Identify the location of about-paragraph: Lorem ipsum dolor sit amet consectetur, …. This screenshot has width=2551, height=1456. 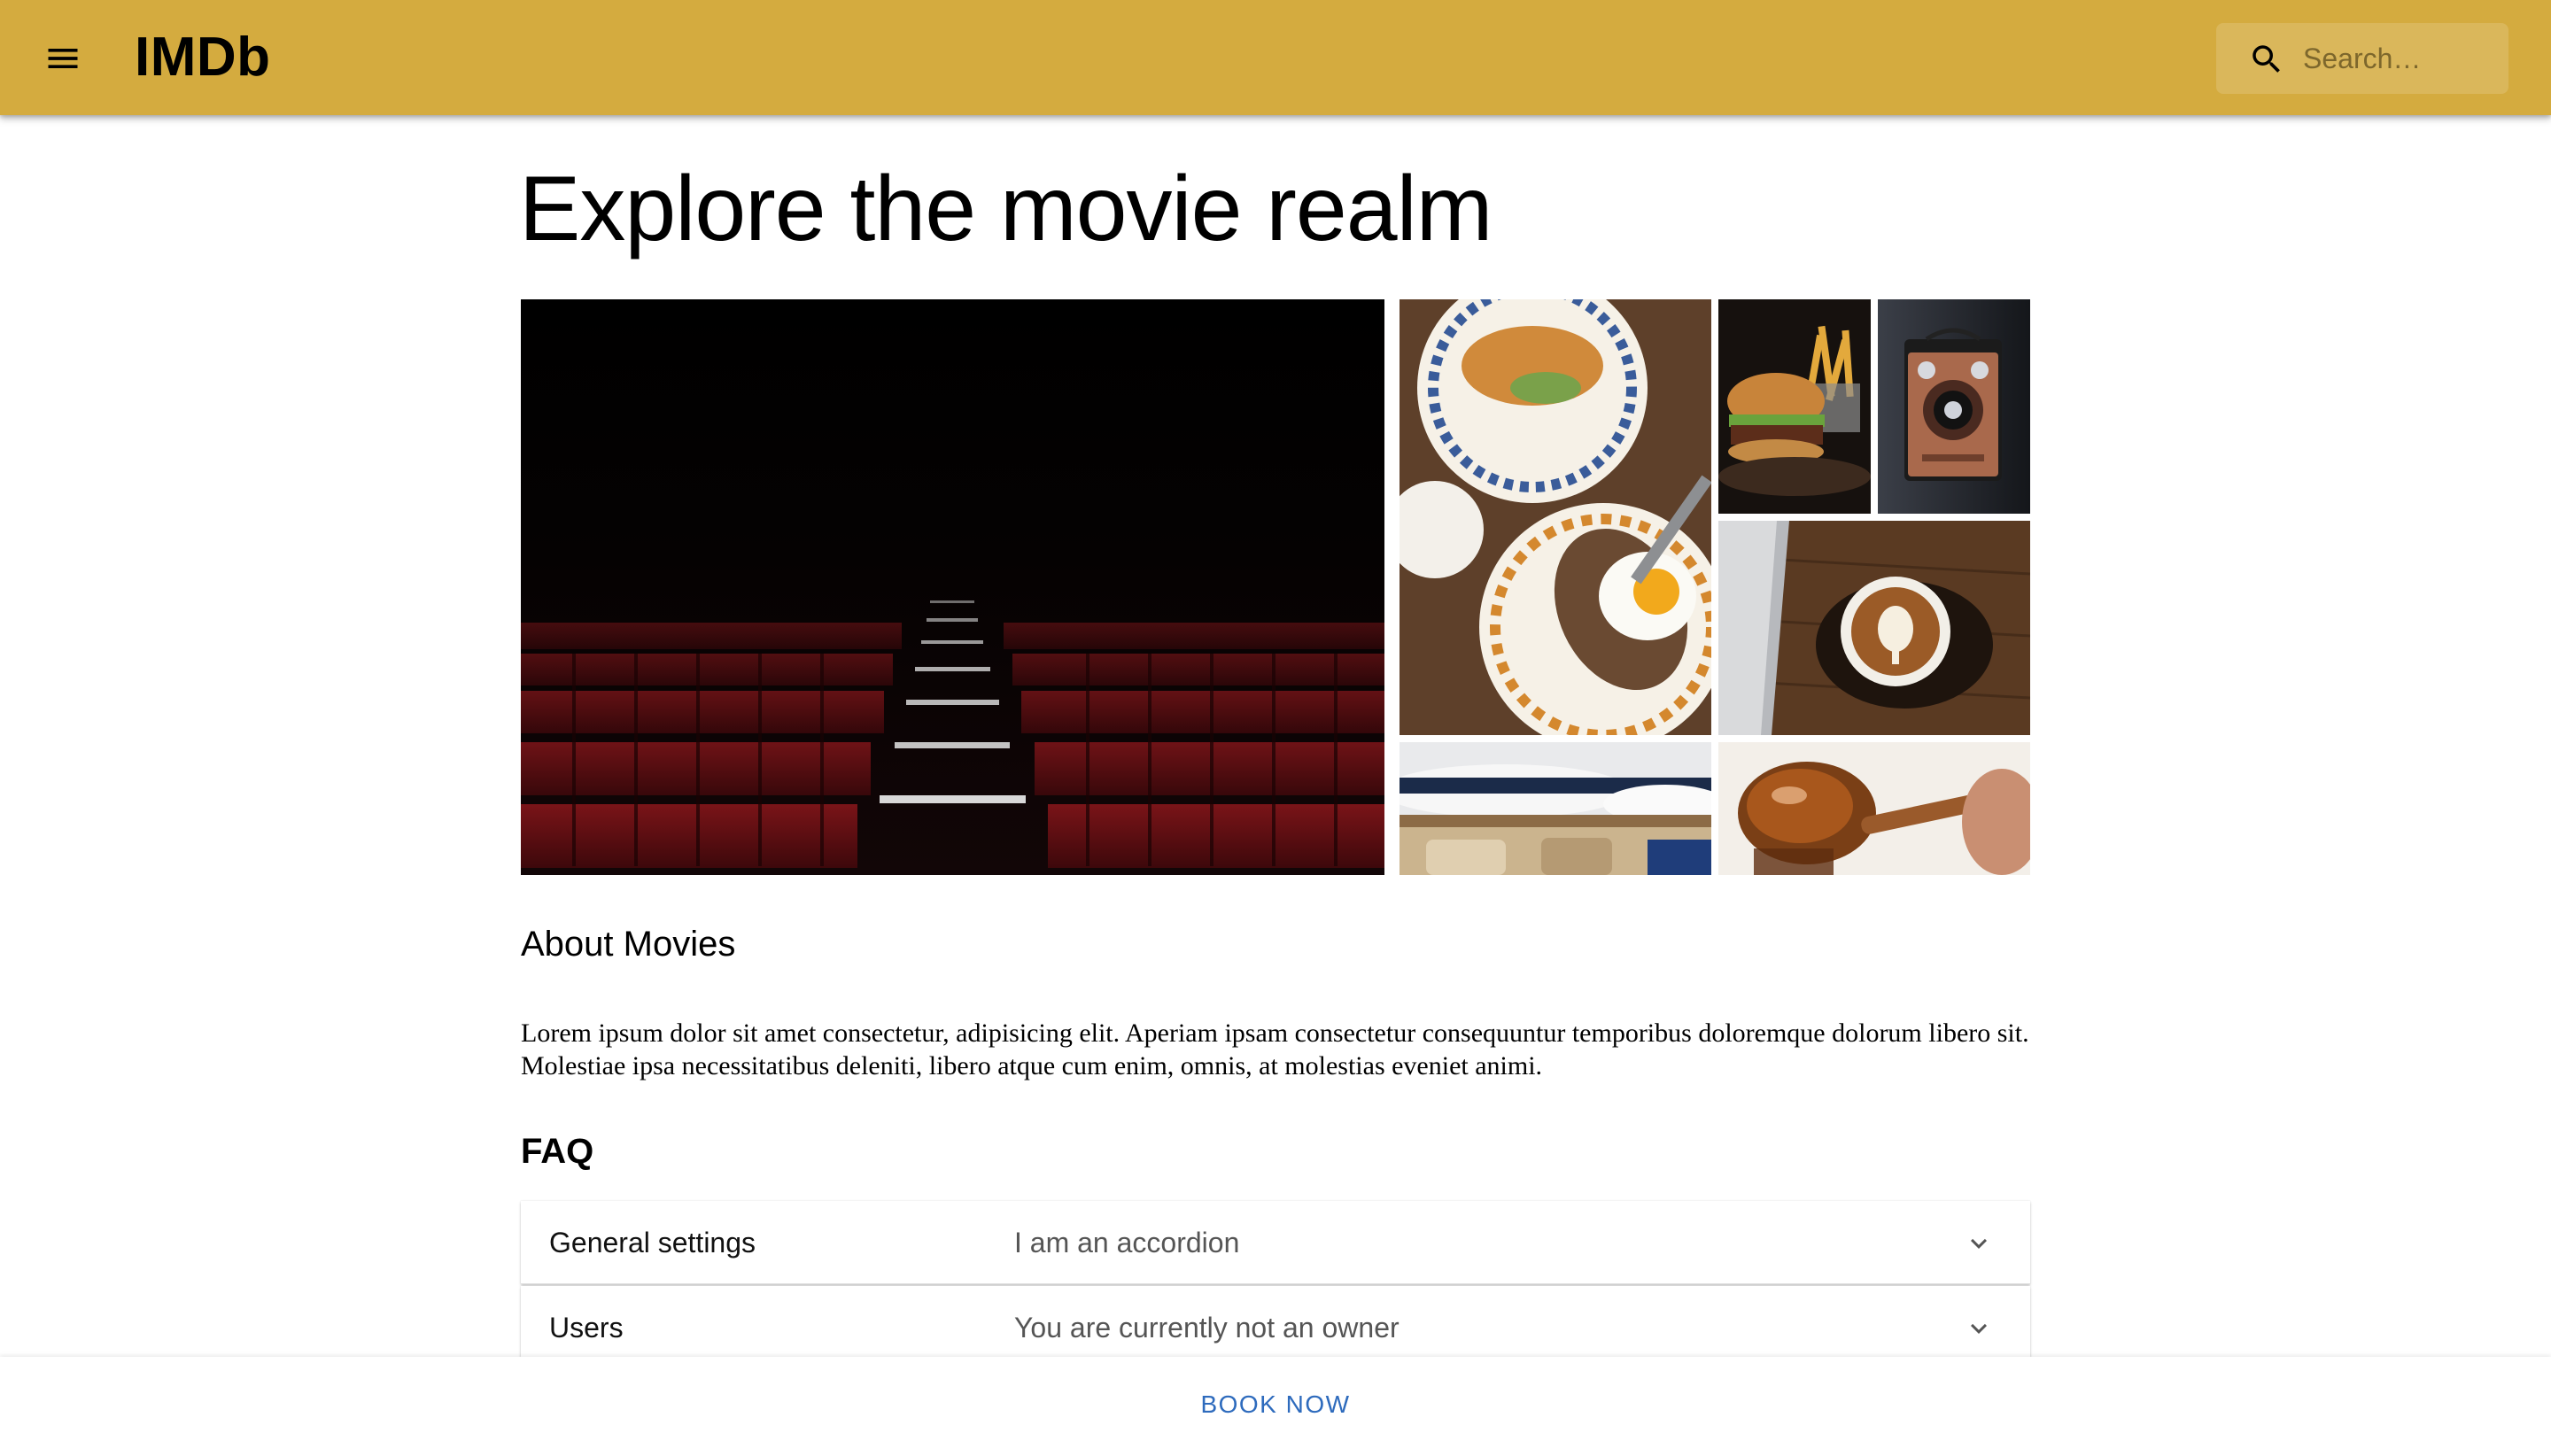
(1275, 1049).